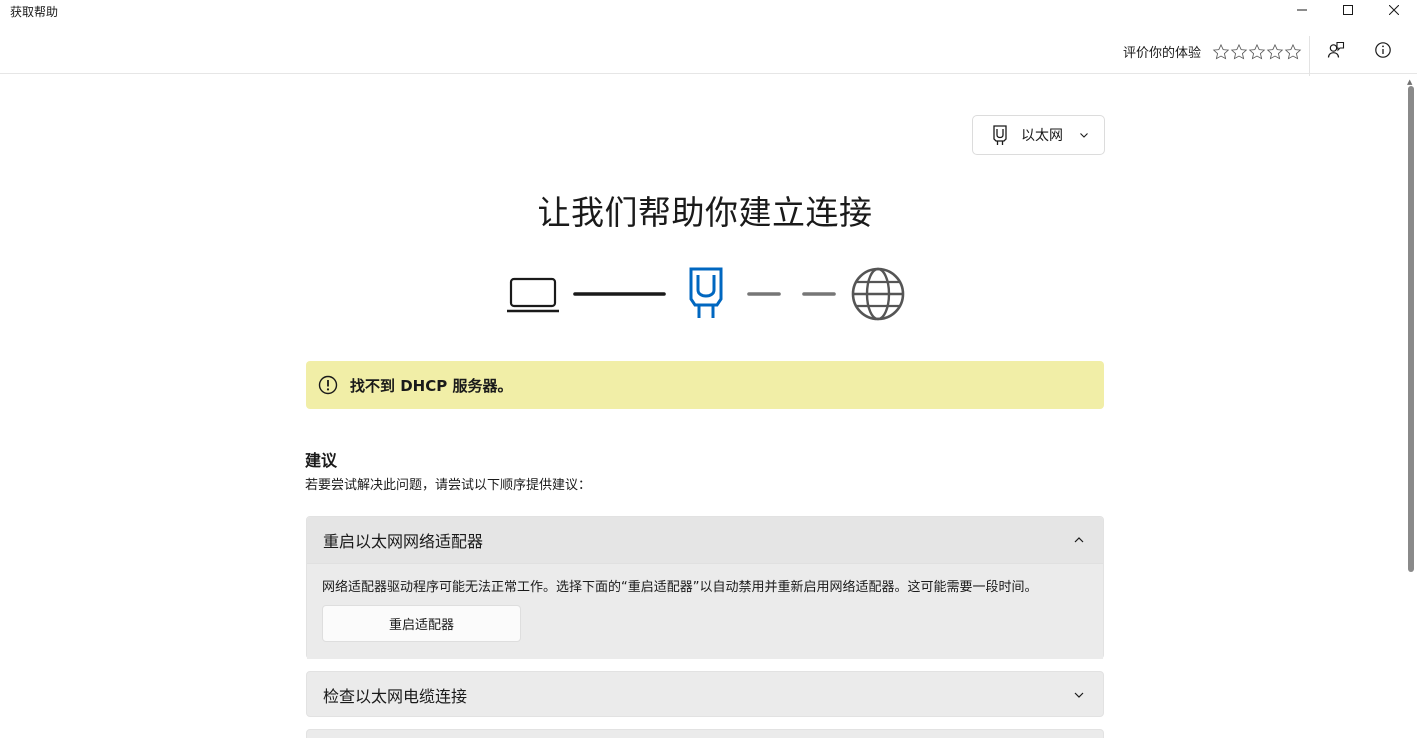 Image resolution: width=1417 pixels, height=738 pixels. What do you see at coordinates (708, 11) in the screenshot?
I see `title-bar: 获取帮助` at bounding box center [708, 11].